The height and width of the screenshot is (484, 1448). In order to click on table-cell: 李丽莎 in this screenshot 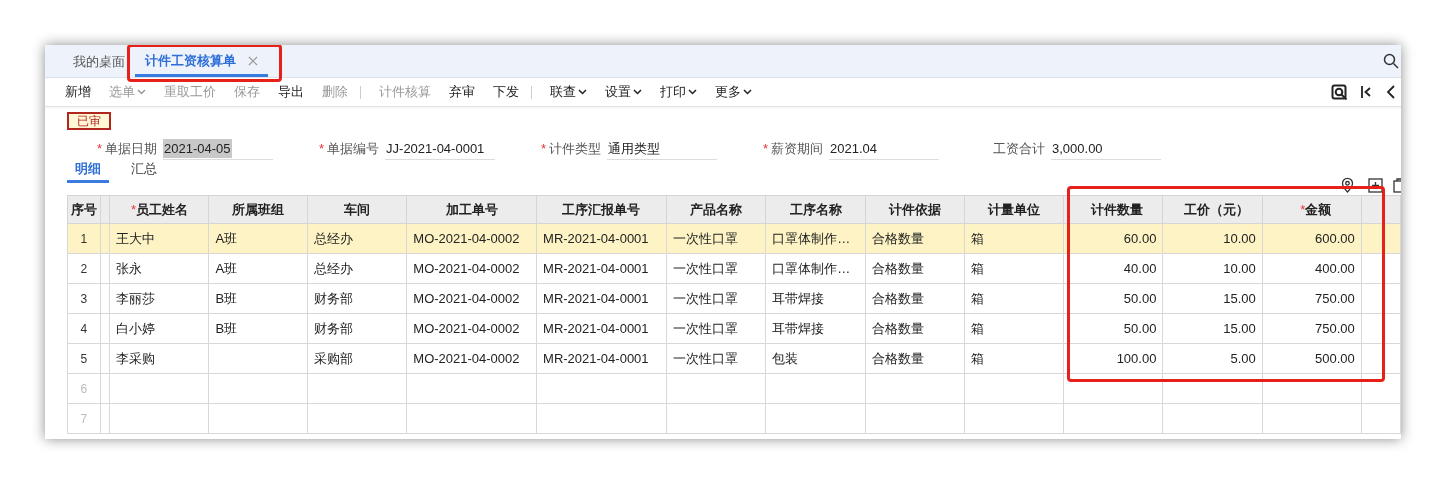, I will do `click(159, 298)`.